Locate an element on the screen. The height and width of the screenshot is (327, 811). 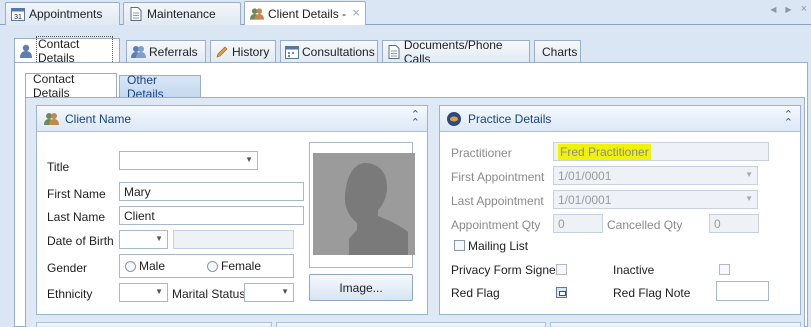
tab-client-details-label: Client Details - is located at coordinates (307, 13).